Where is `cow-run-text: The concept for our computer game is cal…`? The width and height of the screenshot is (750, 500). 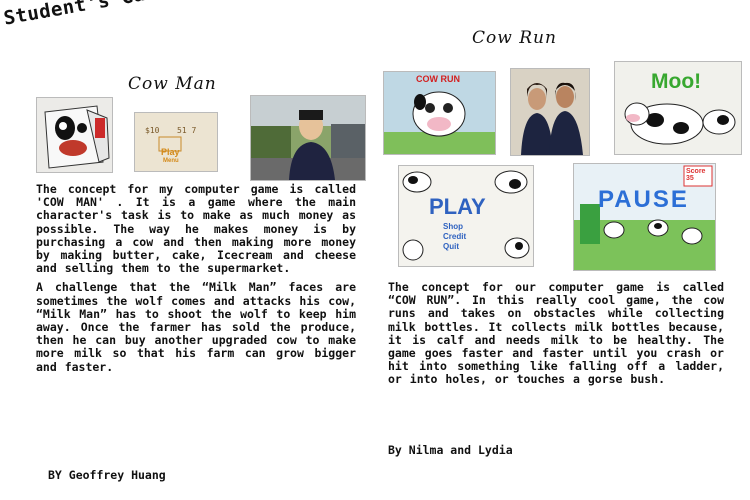 cow-run-text: The concept for our computer game is cal… is located at coordinates (556, 336).